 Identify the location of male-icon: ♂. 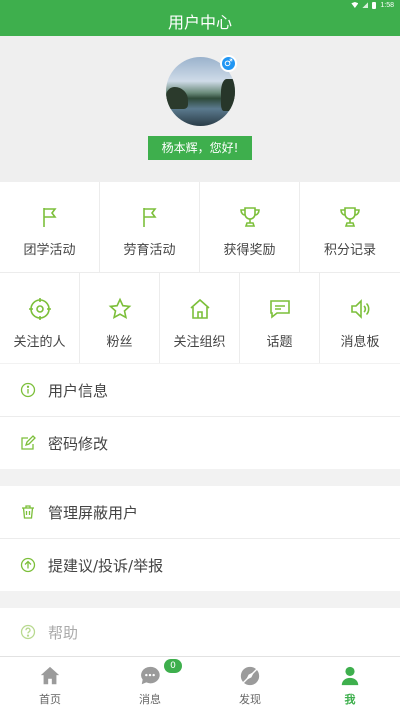
(228, 63).